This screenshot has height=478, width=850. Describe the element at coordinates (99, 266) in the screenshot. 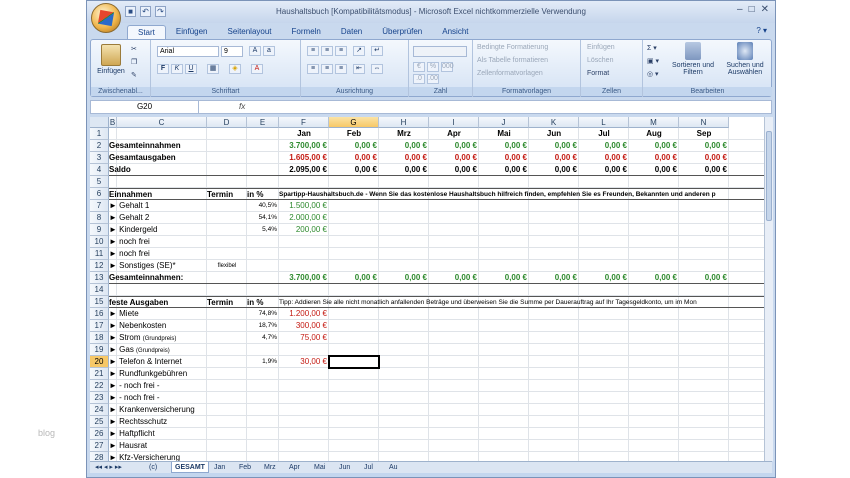

I see `row-header-12: 12` at that location.